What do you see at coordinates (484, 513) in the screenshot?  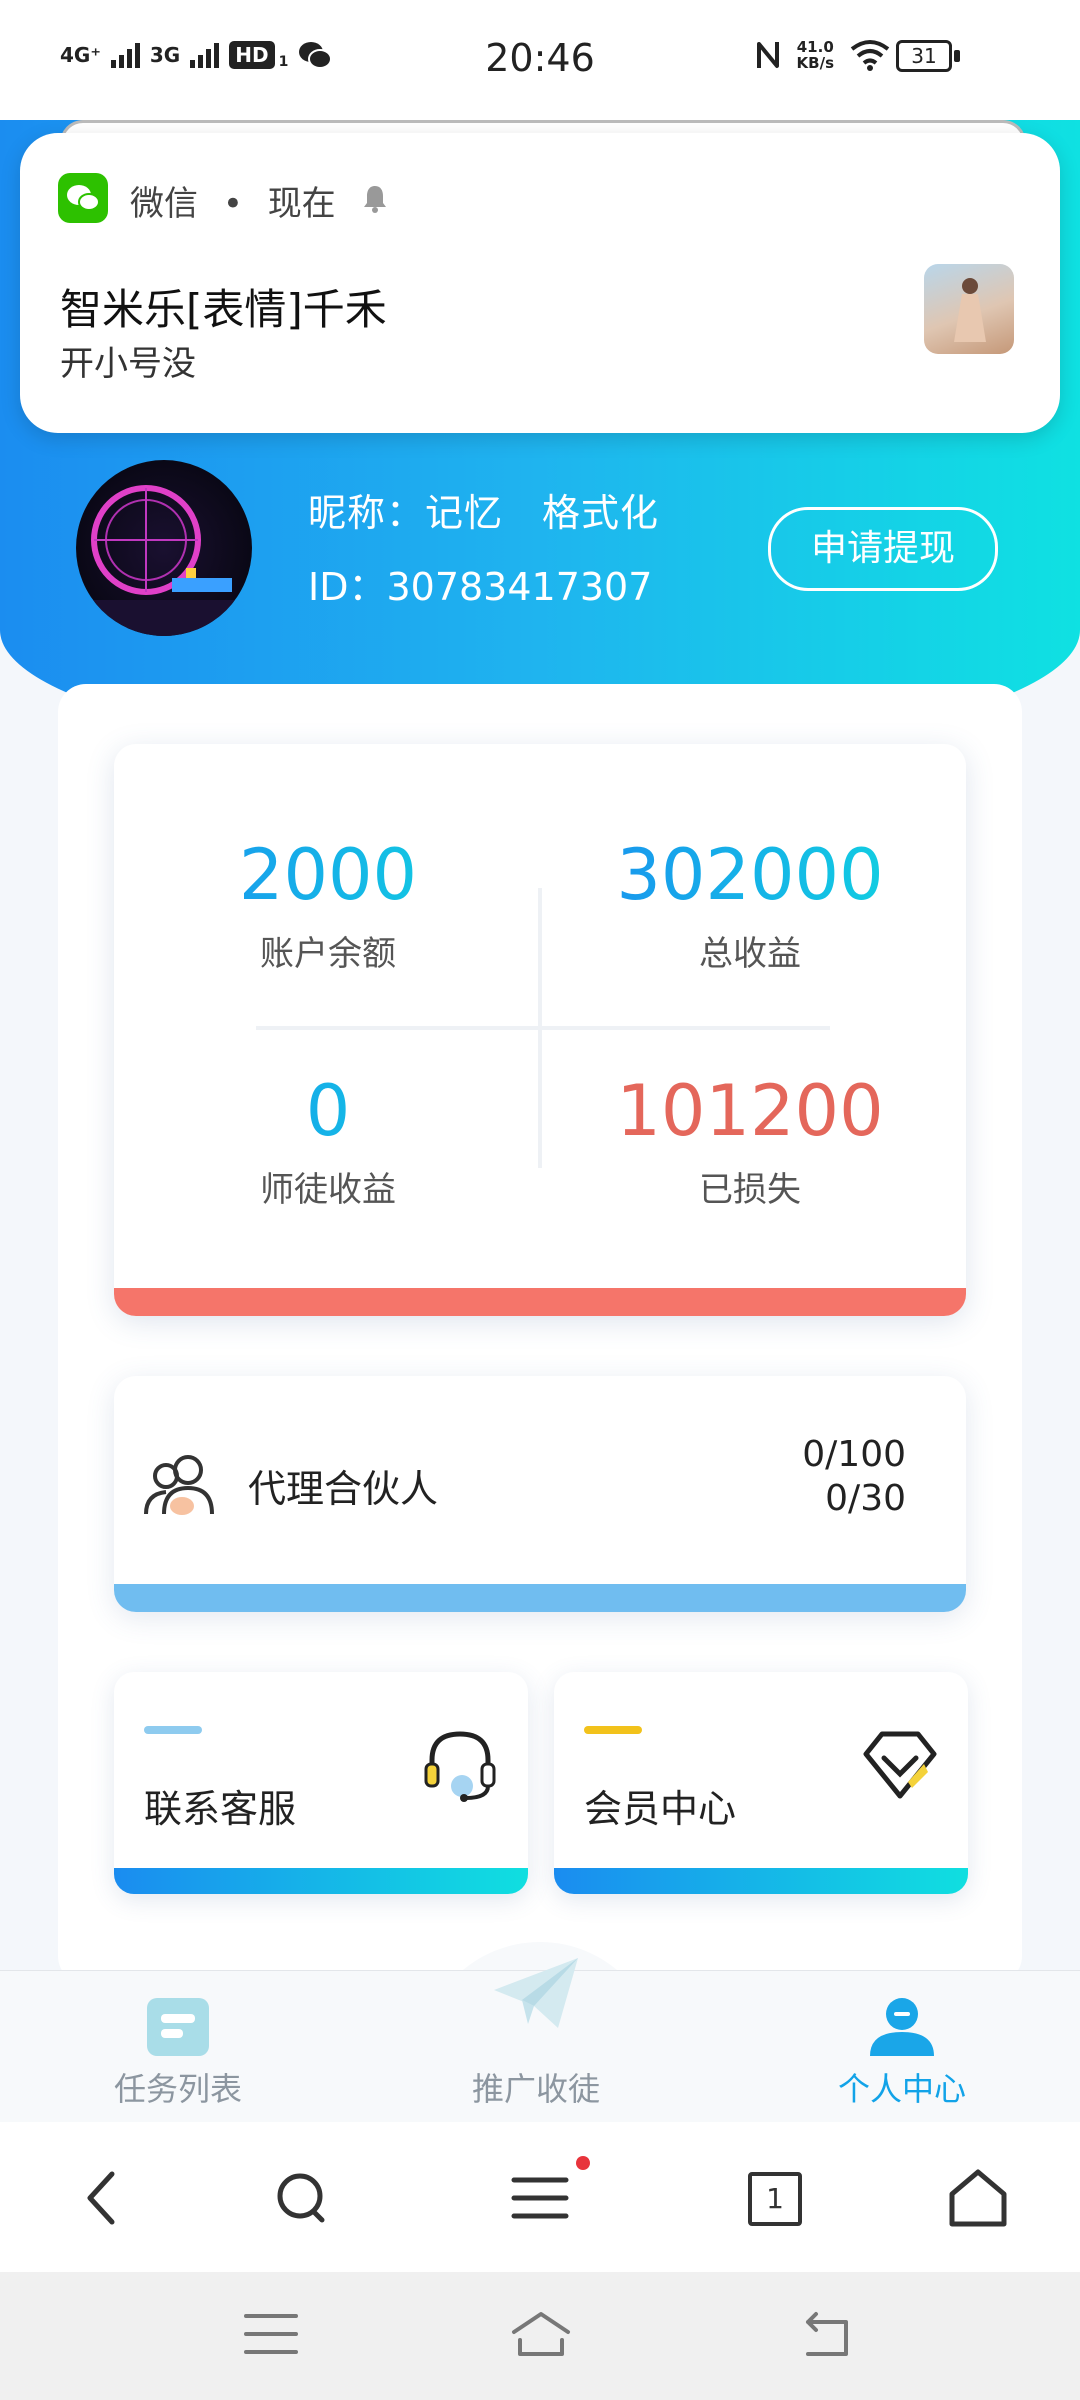 I see `nickname: 昵称：记忆 格式化` at bounding box center [484, 513].